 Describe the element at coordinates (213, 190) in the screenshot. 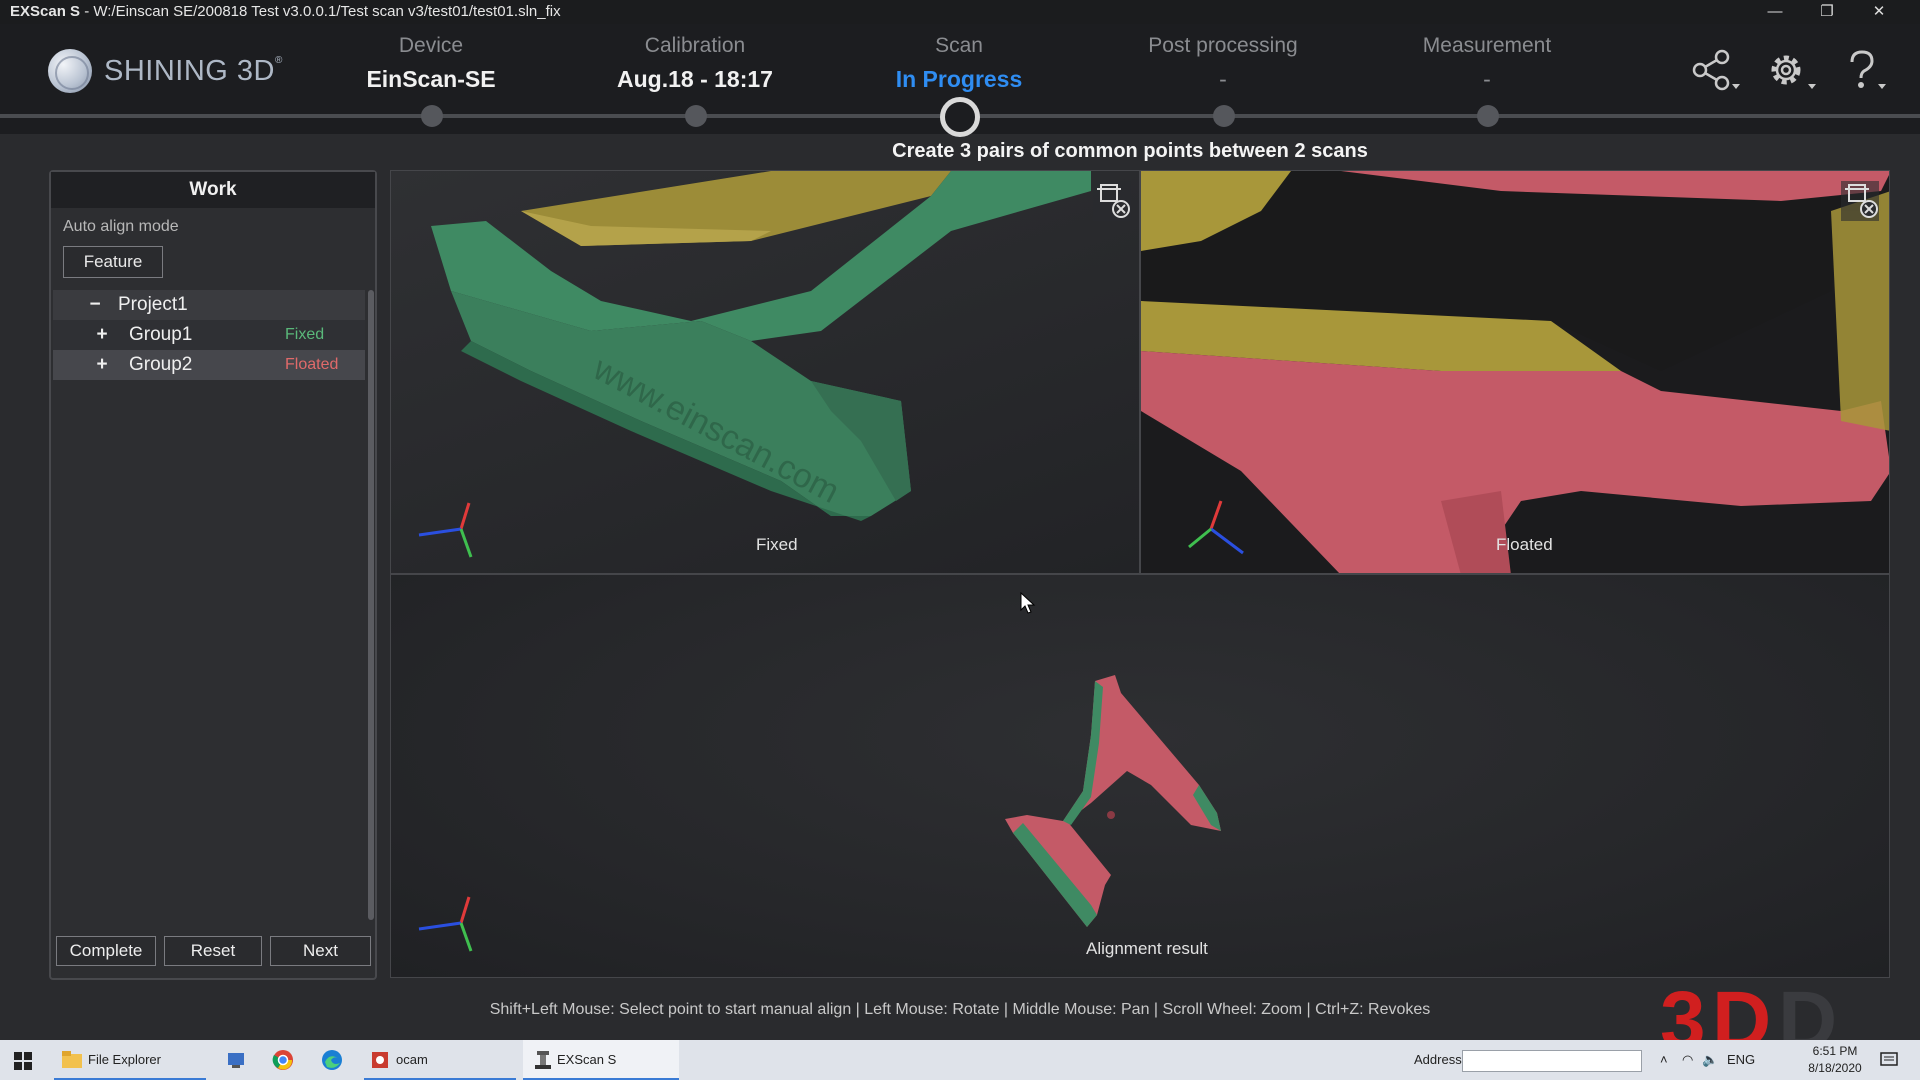

I see `work-panel-title: Work` at that location.